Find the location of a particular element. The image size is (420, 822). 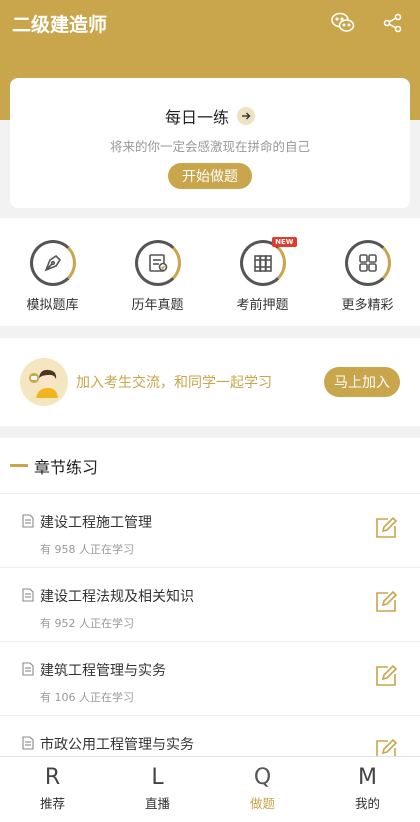

chapter-name-row: 建设工程施工管理 is located at coordinates (87, 522).